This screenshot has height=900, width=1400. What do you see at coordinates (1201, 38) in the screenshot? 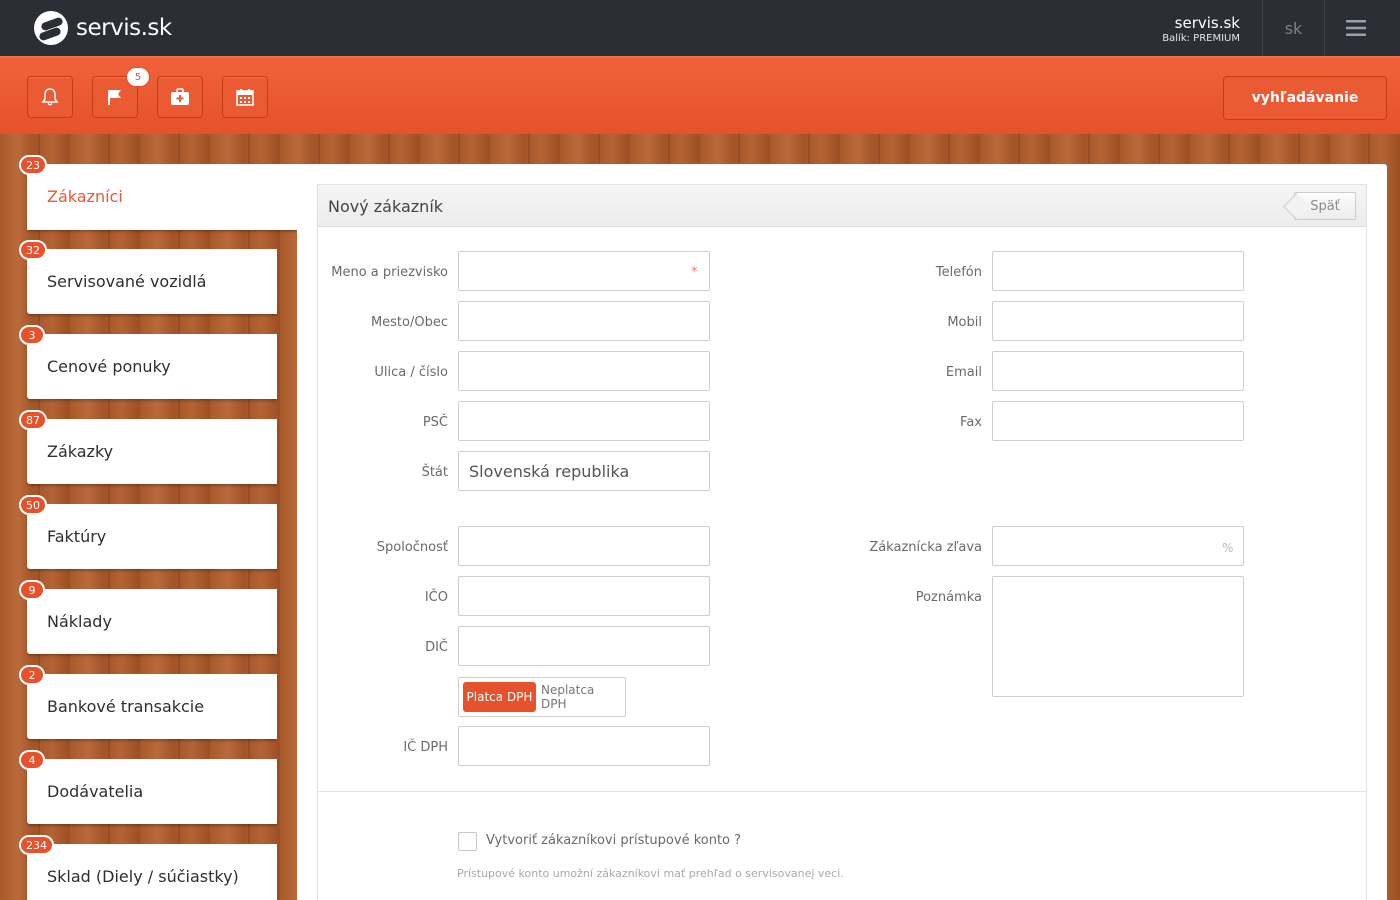
I see `account-plan: Balík: PREMIUM` at bounding box center [1201, 38].